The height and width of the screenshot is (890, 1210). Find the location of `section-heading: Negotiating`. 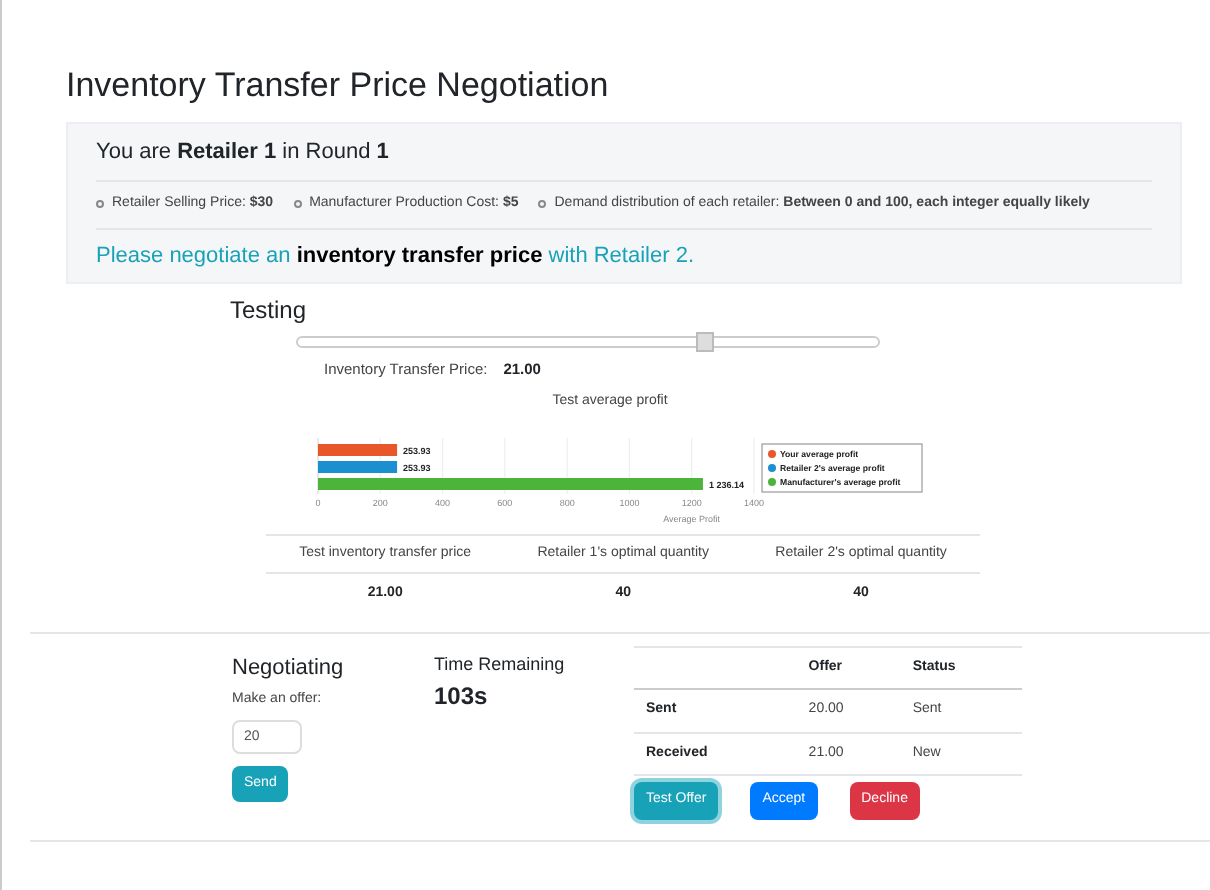

section-heading: Negotiating is located at coordinates (288, 668).